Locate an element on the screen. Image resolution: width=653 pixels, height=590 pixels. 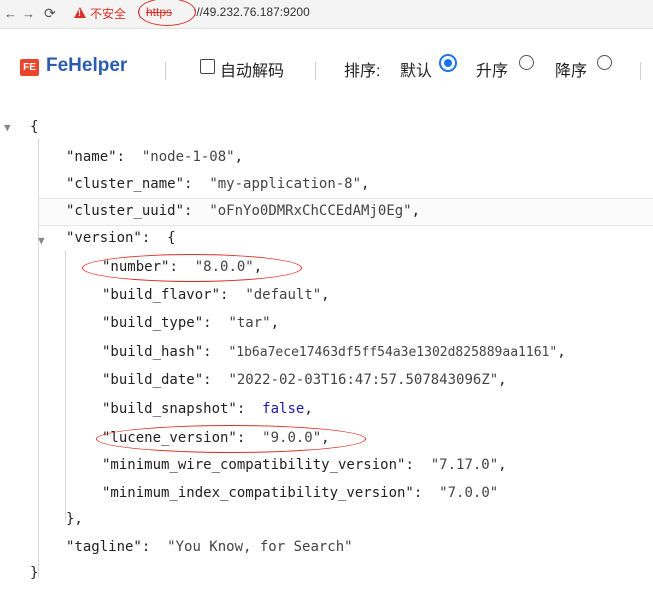
collapse-version-icon: ▼ is located at coordinates (41, 240).